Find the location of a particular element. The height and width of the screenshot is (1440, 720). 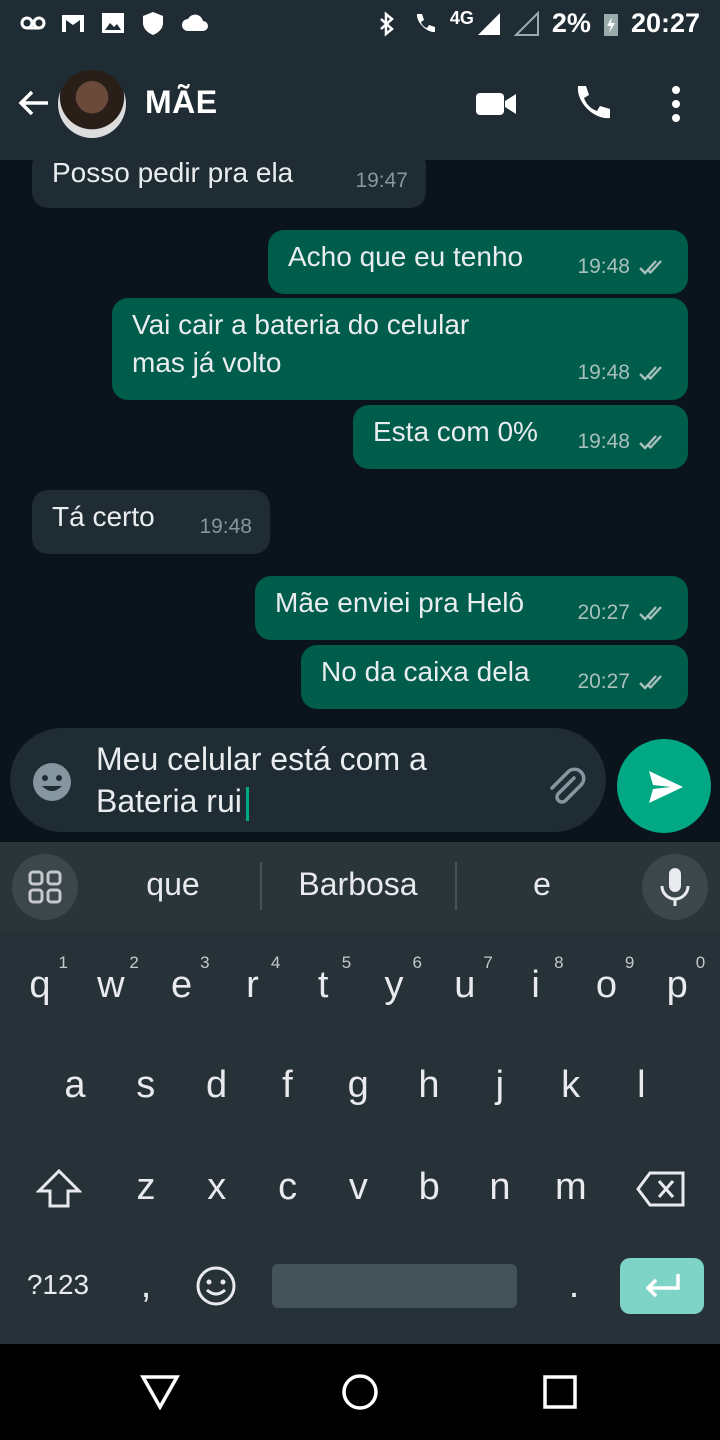

key: y6 is located at coordinates (394, 985).